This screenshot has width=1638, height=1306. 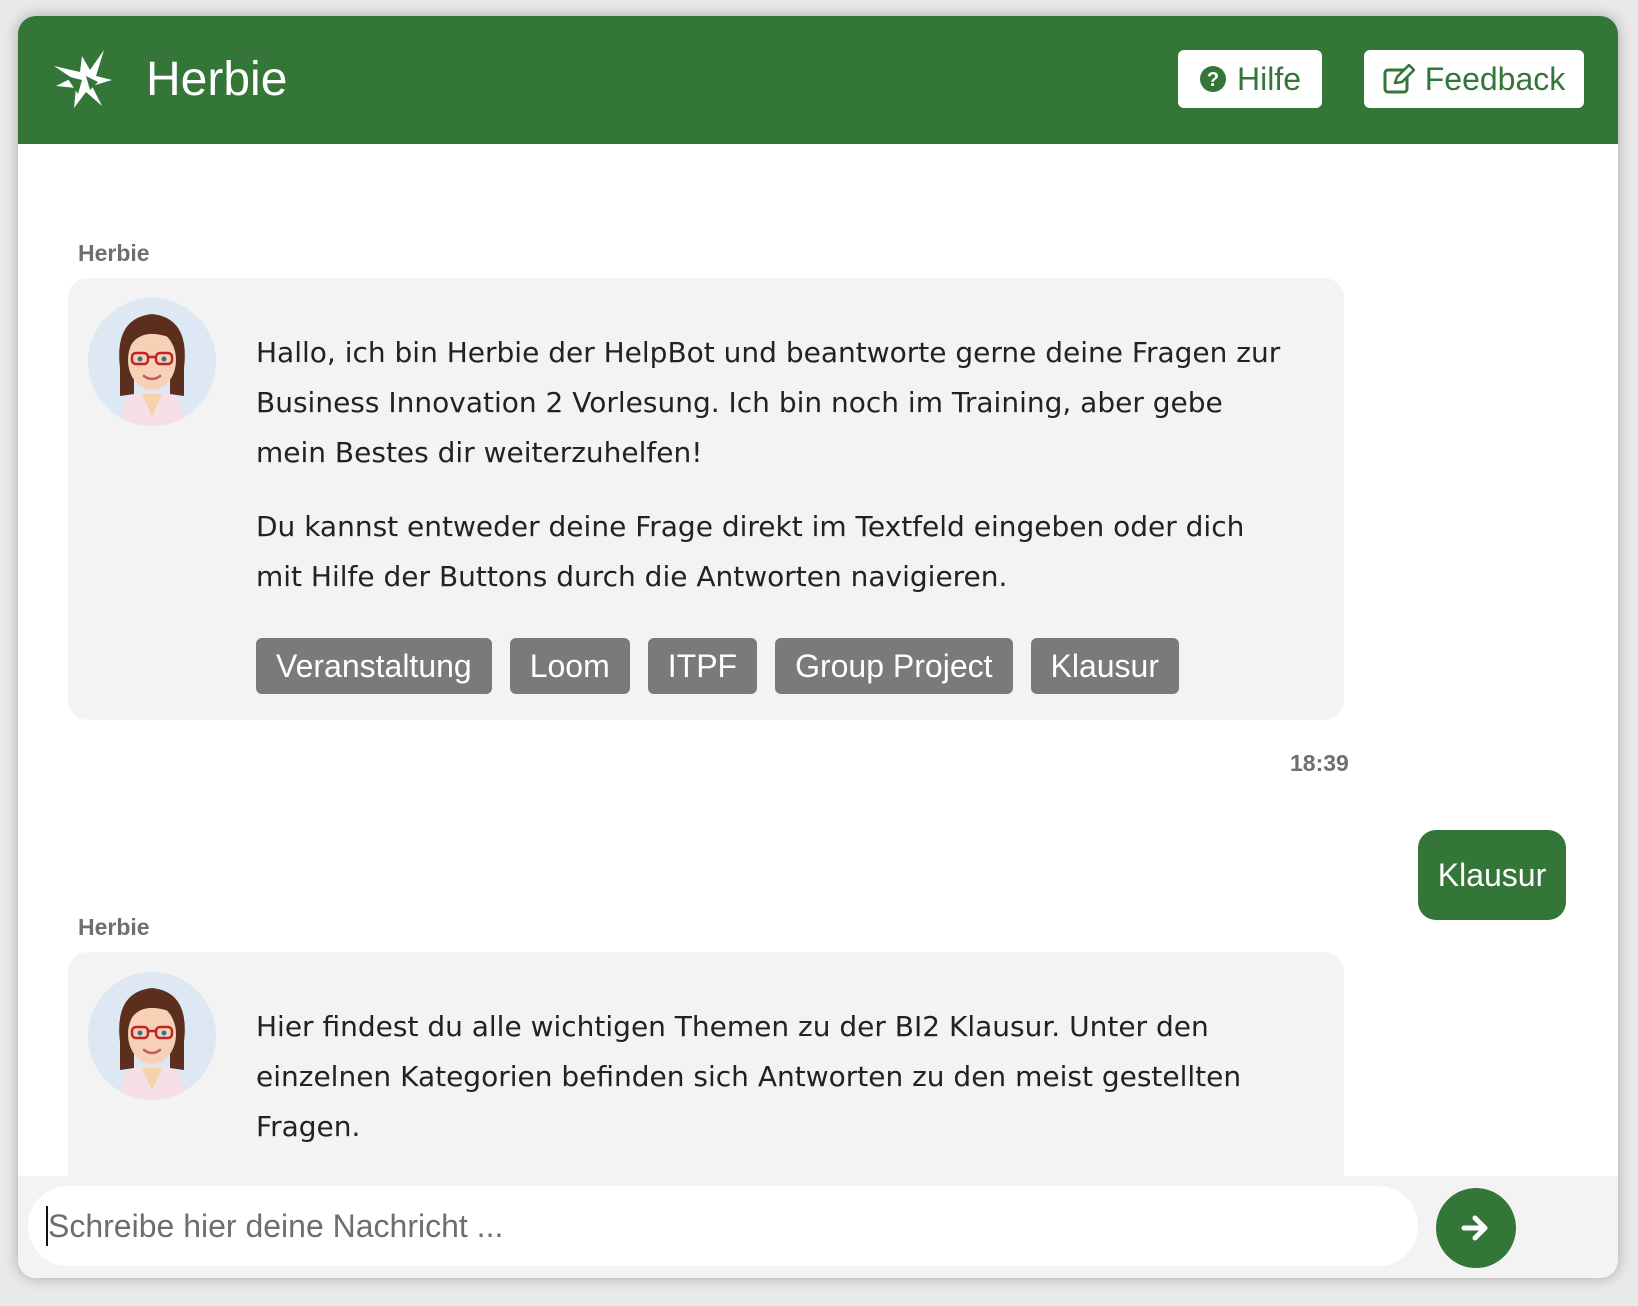 I want to click on help-button: ? Hilfe, so click(x=1250, y=79).